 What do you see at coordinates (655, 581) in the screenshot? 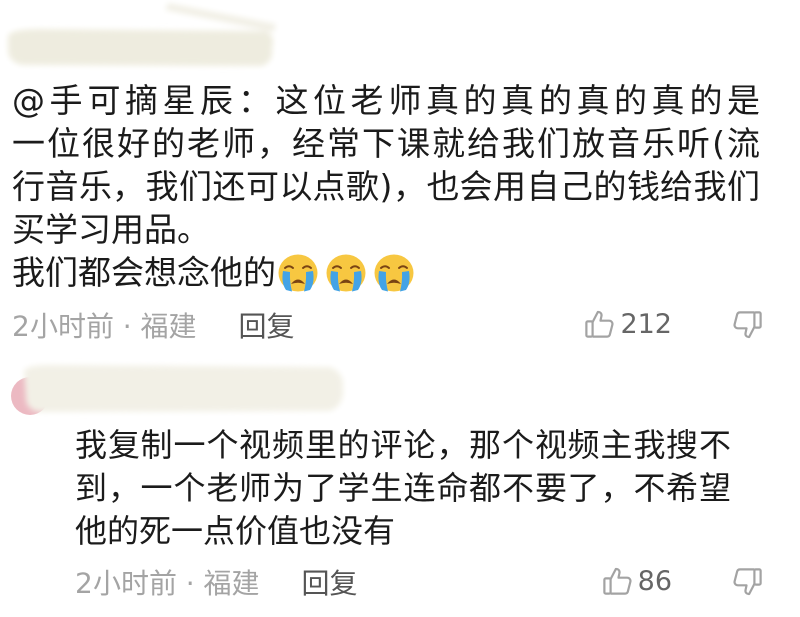
I see `like-count: 86` at bounding box center [655, 581].